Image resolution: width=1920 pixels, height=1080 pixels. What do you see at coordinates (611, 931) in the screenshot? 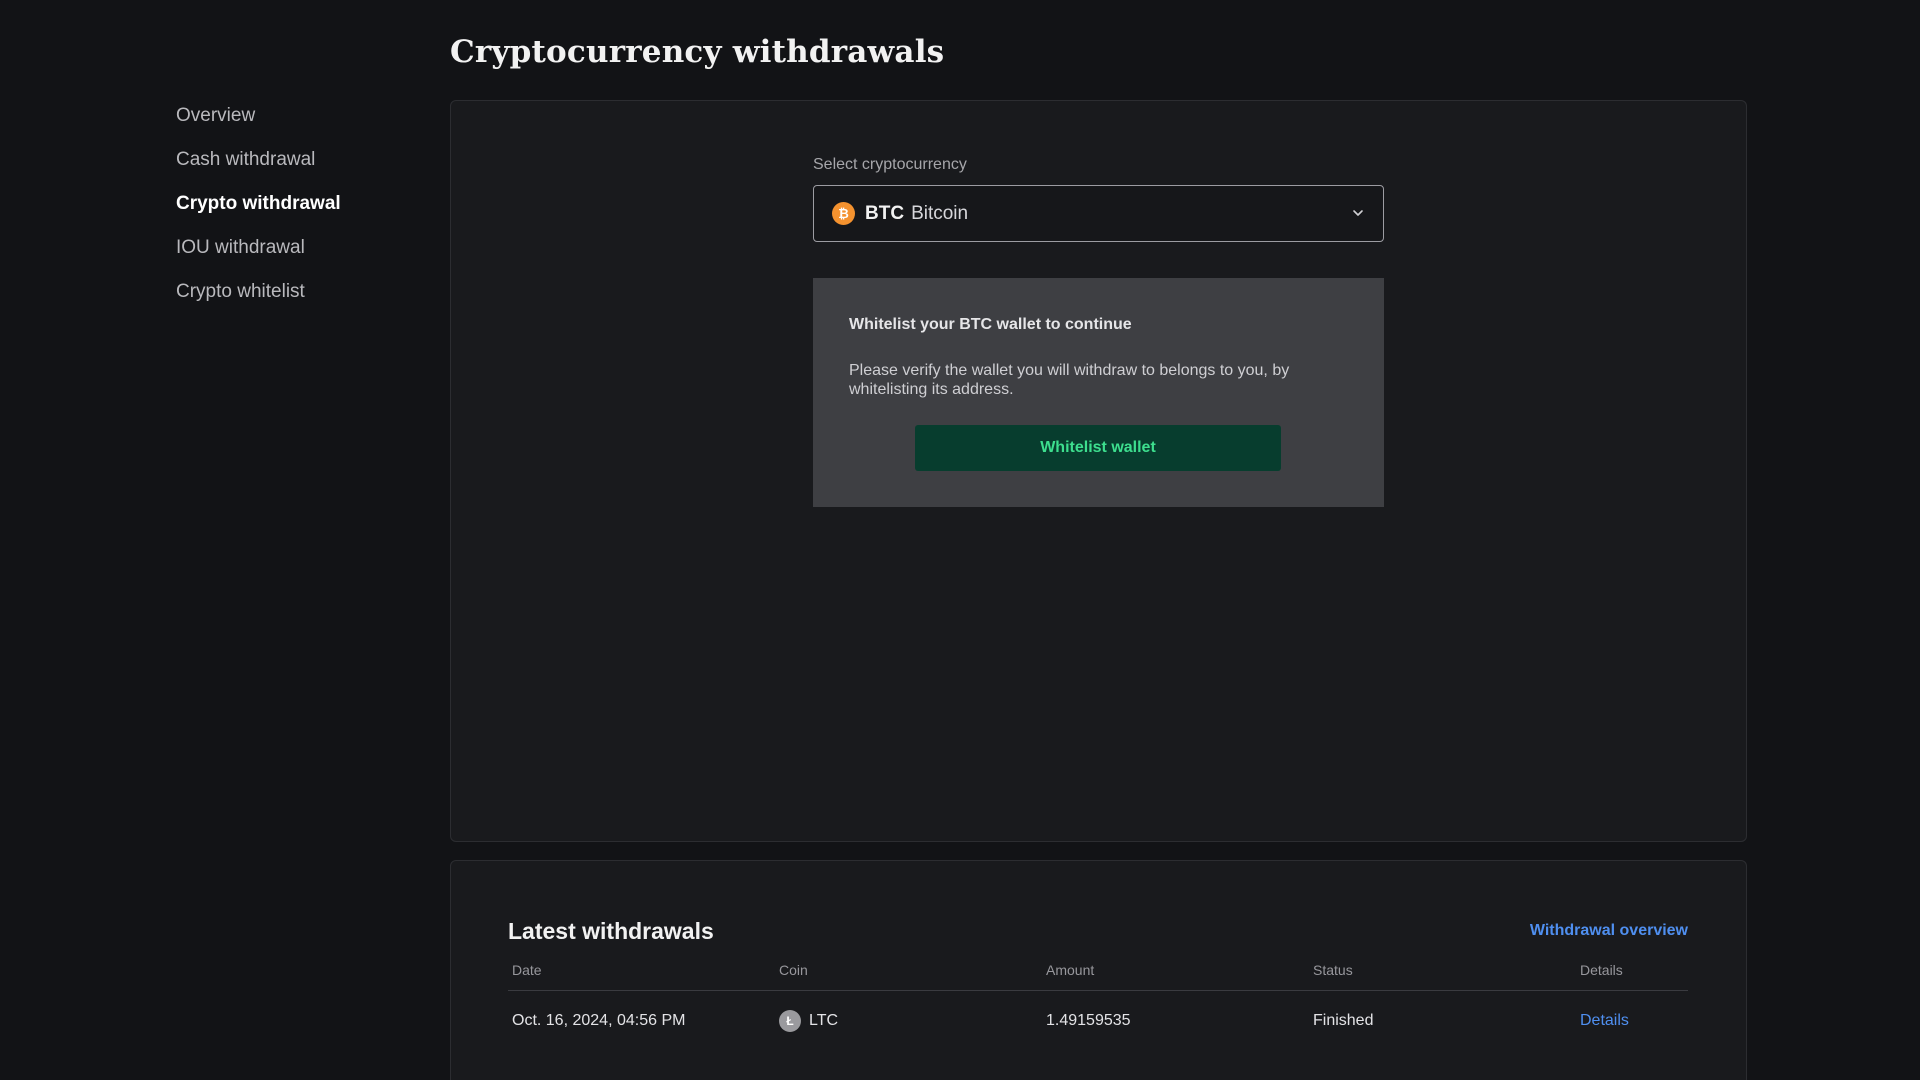
I see `latest-withdrawals-title: Latest withdrawals` at bounding box center [611, 931].